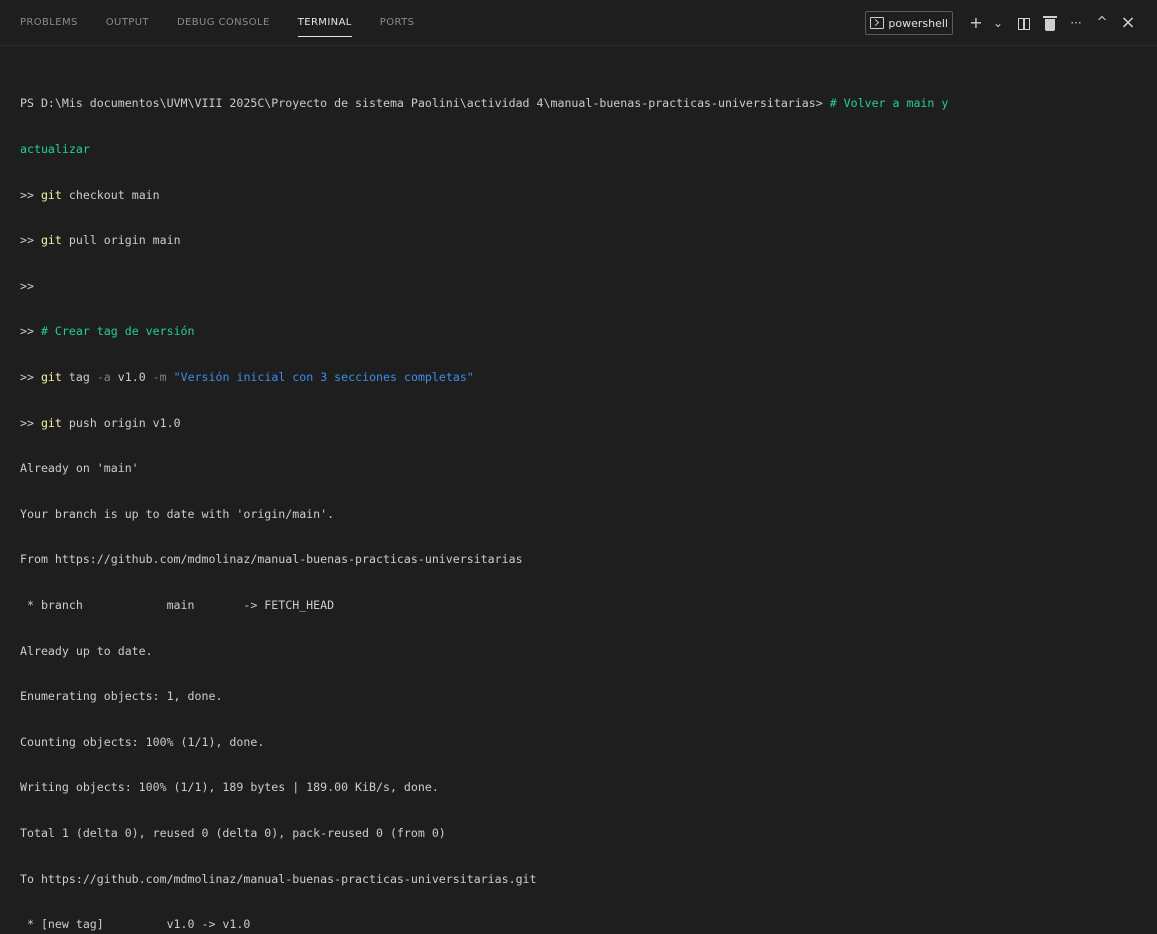 The height and width of the screenshot is (934, 1157). Describe the element at coordinates (877, 23) in the screenshot. I see `terminal-icon` at that location.